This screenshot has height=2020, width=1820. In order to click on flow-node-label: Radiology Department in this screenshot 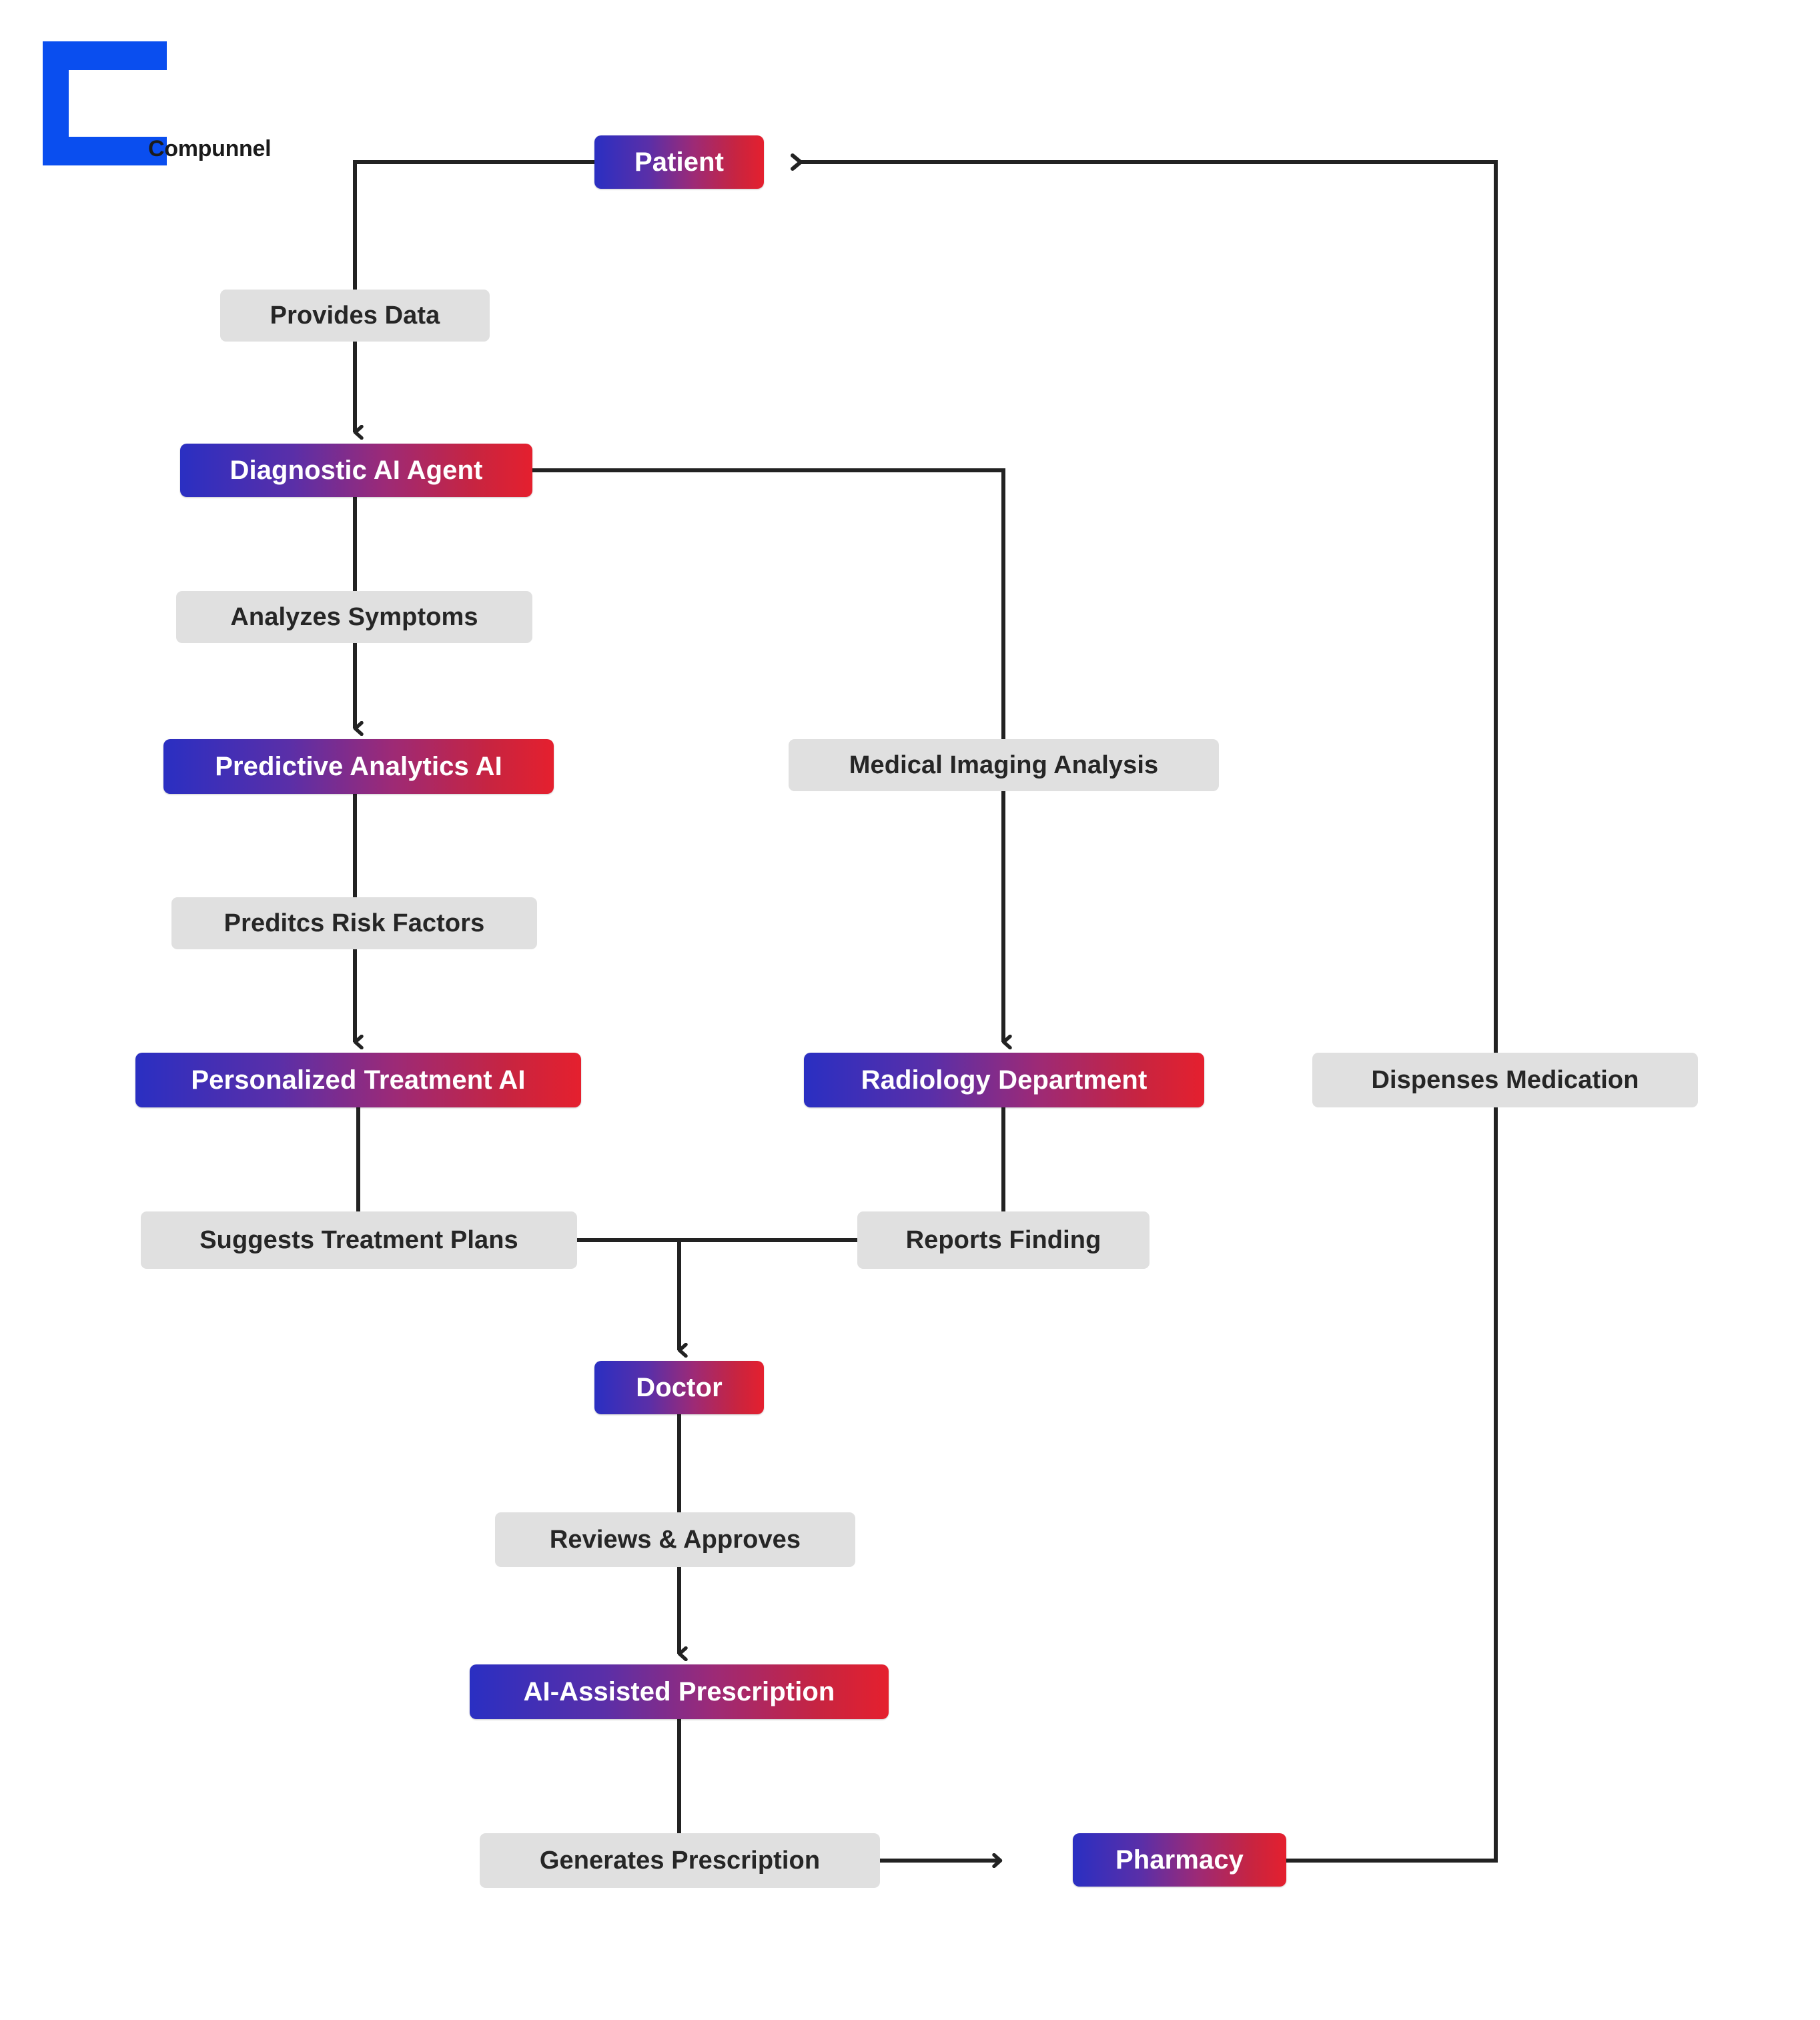, I will do `click(1004, 1080)`.